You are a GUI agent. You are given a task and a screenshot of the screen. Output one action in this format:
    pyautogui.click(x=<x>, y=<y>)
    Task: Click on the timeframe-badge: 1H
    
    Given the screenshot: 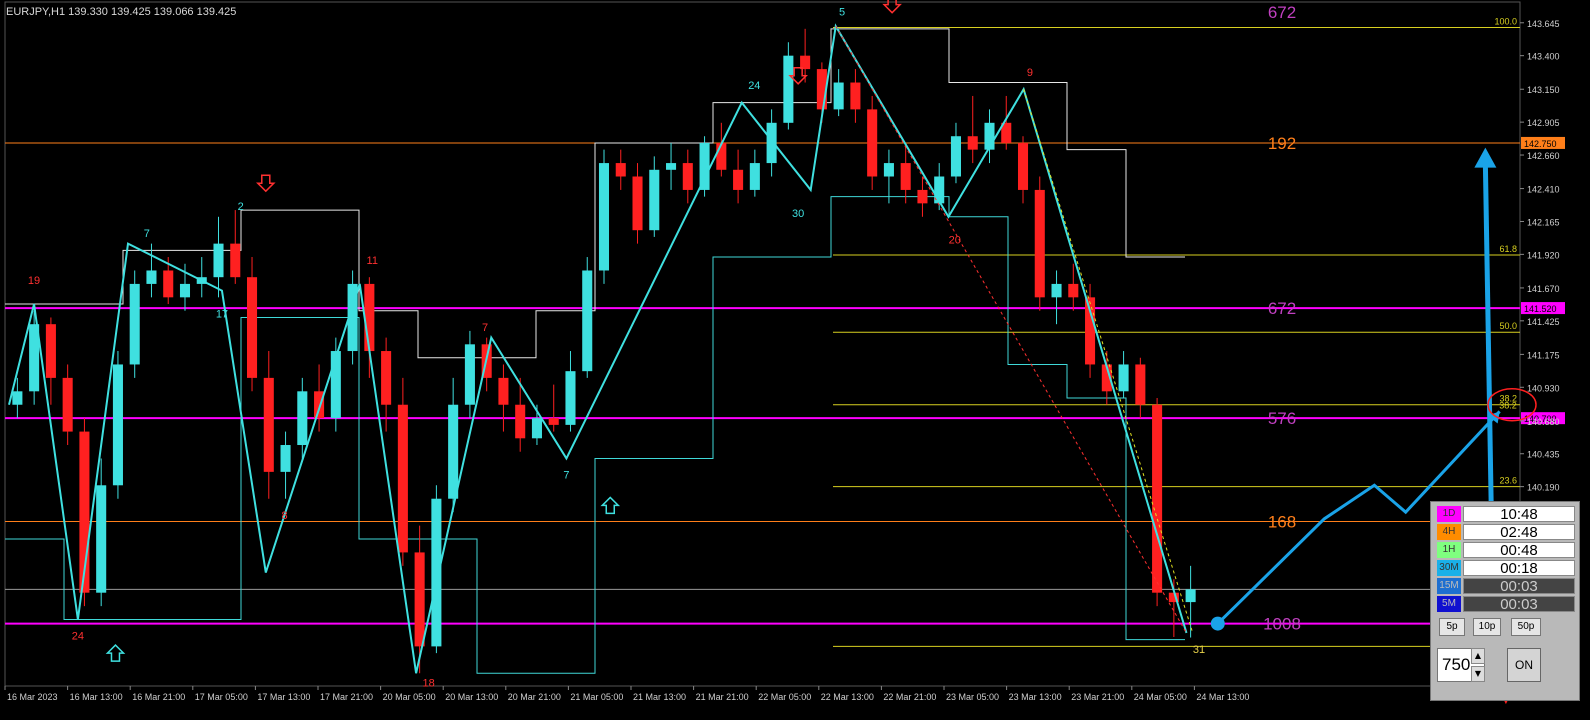 What is the action you would take?
    pyautogui.click(x=1449, y=550)
    